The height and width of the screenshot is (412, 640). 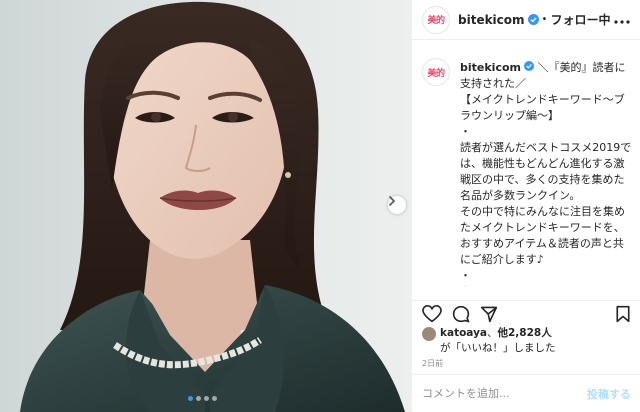 I want to click on post-timestamp: 2日前, so click(x=432, y=363).